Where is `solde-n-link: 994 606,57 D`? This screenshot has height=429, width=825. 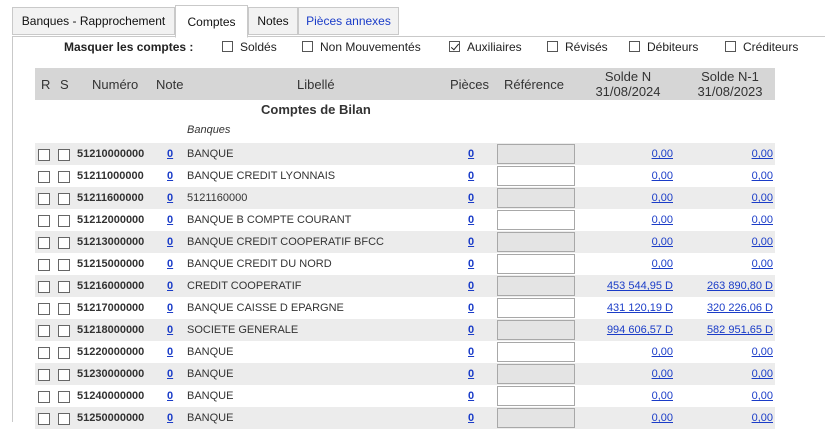
solde-n-link: 994 606,57 D is located at coordinates (640, 330).